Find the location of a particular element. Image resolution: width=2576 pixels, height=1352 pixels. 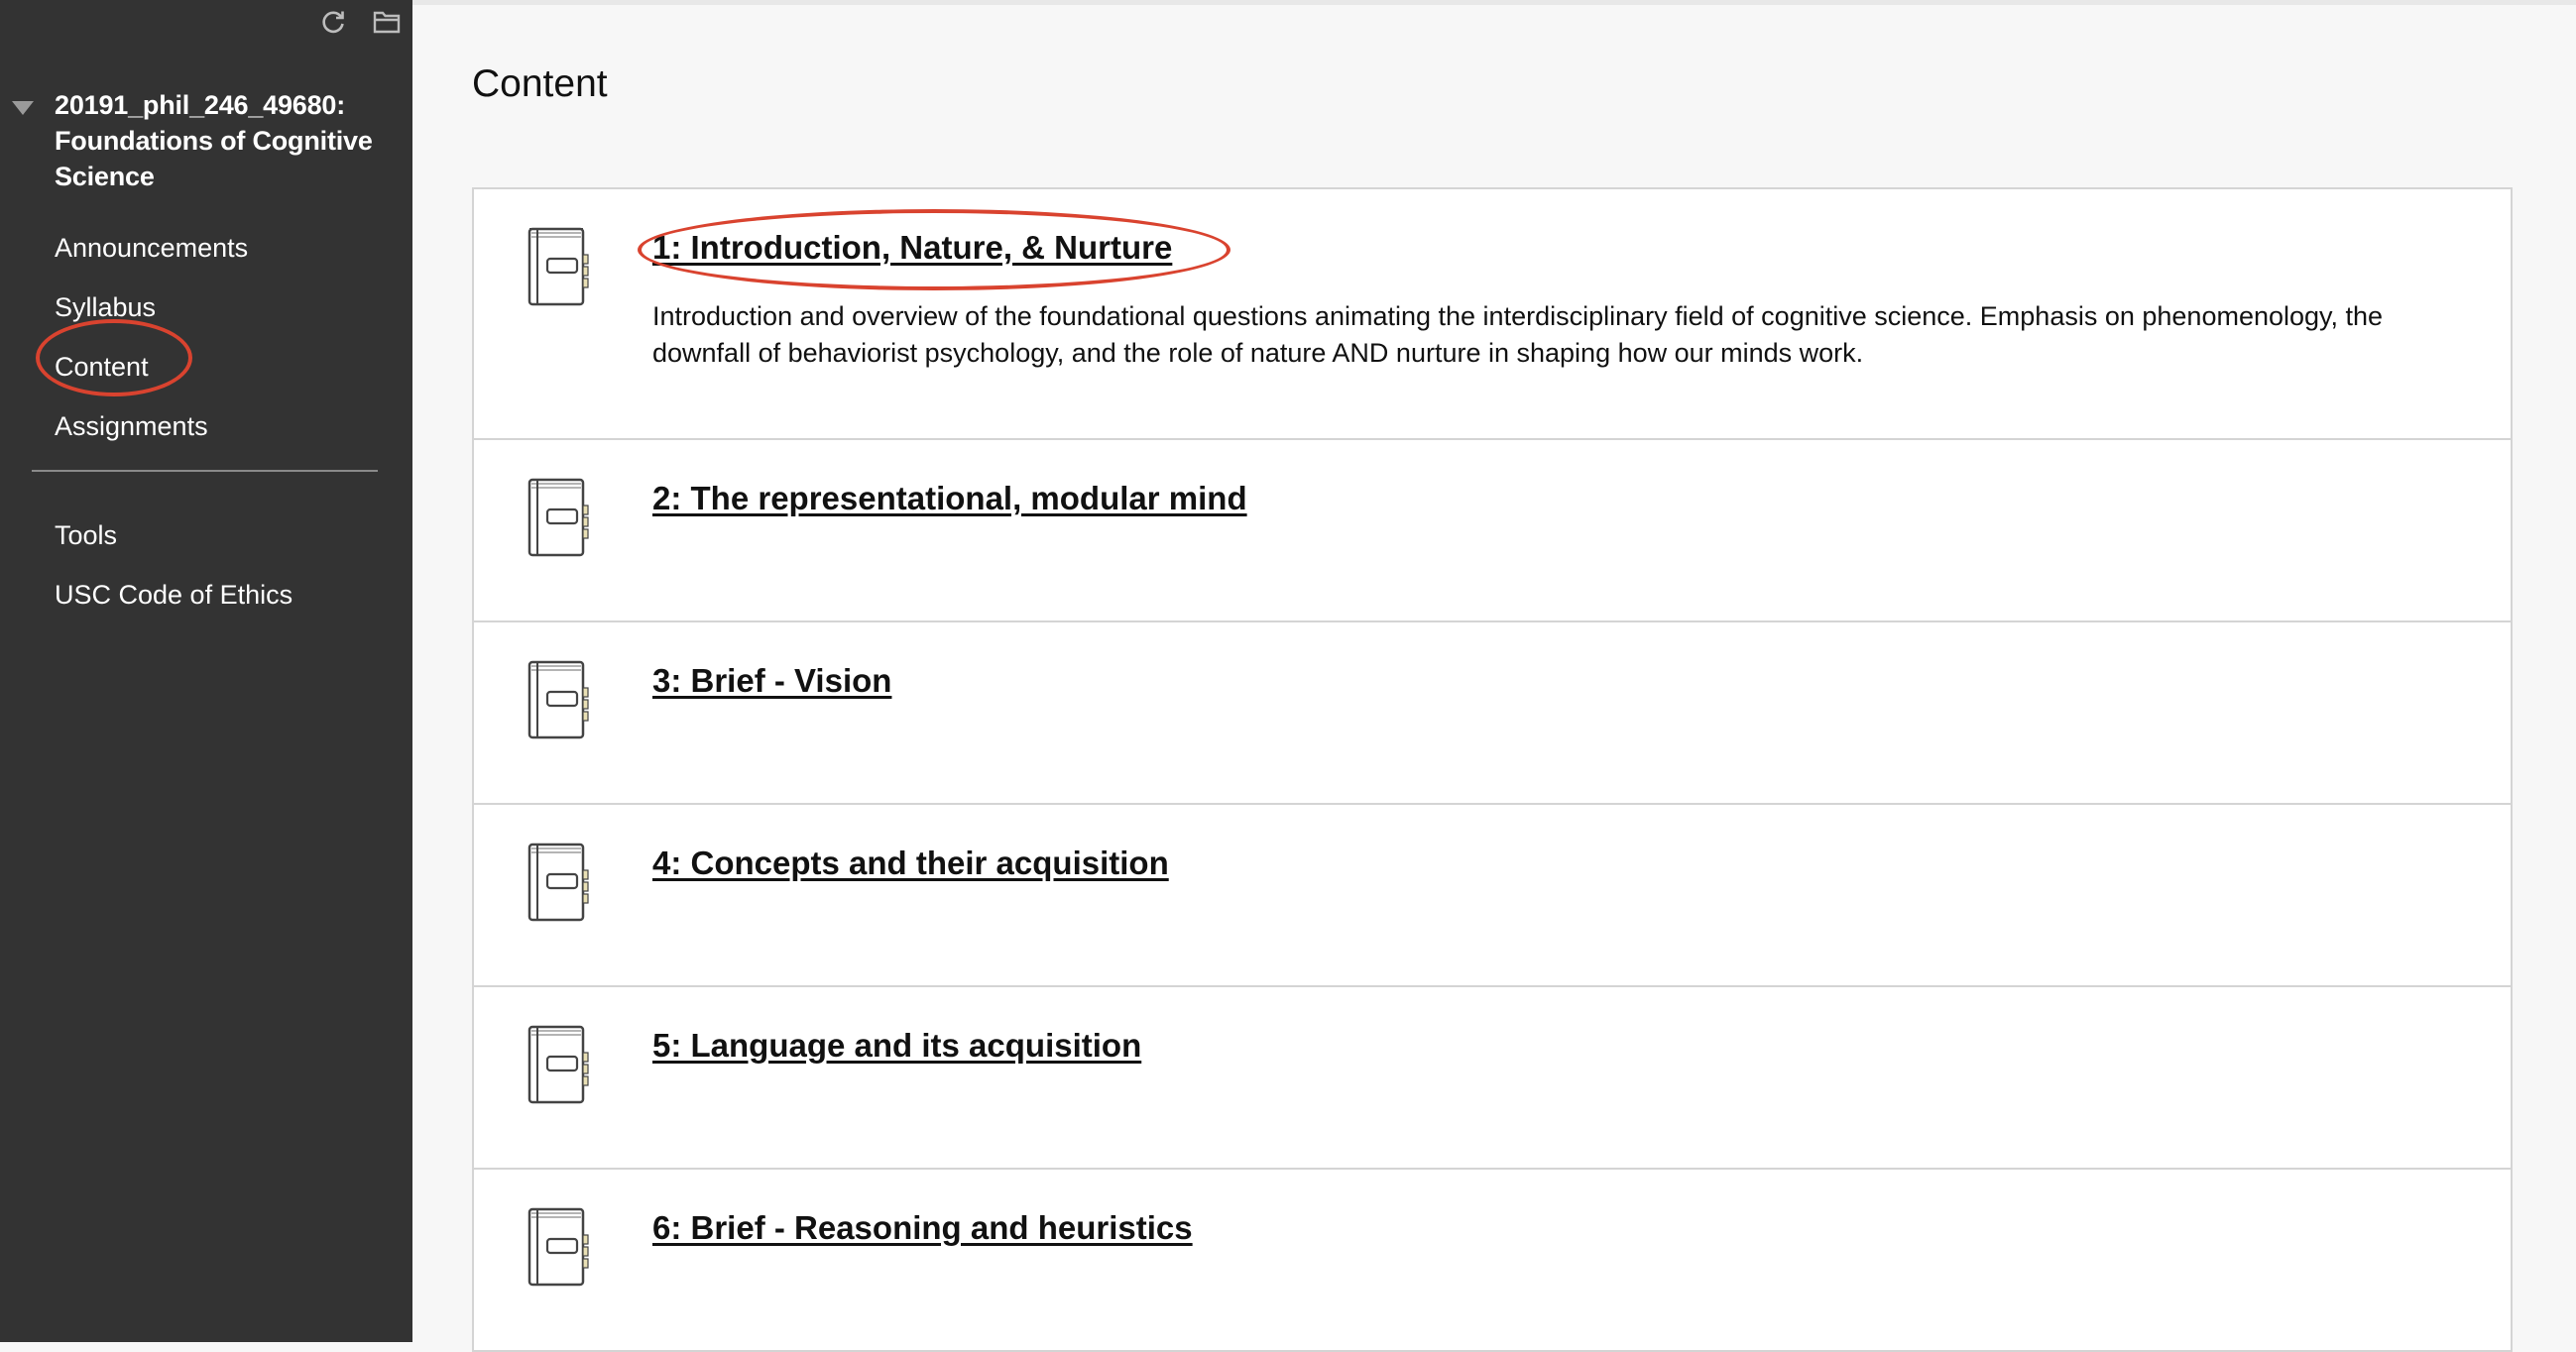

content-item-title: 5: Language and its acquisition is located at coordinates (897, 1046).